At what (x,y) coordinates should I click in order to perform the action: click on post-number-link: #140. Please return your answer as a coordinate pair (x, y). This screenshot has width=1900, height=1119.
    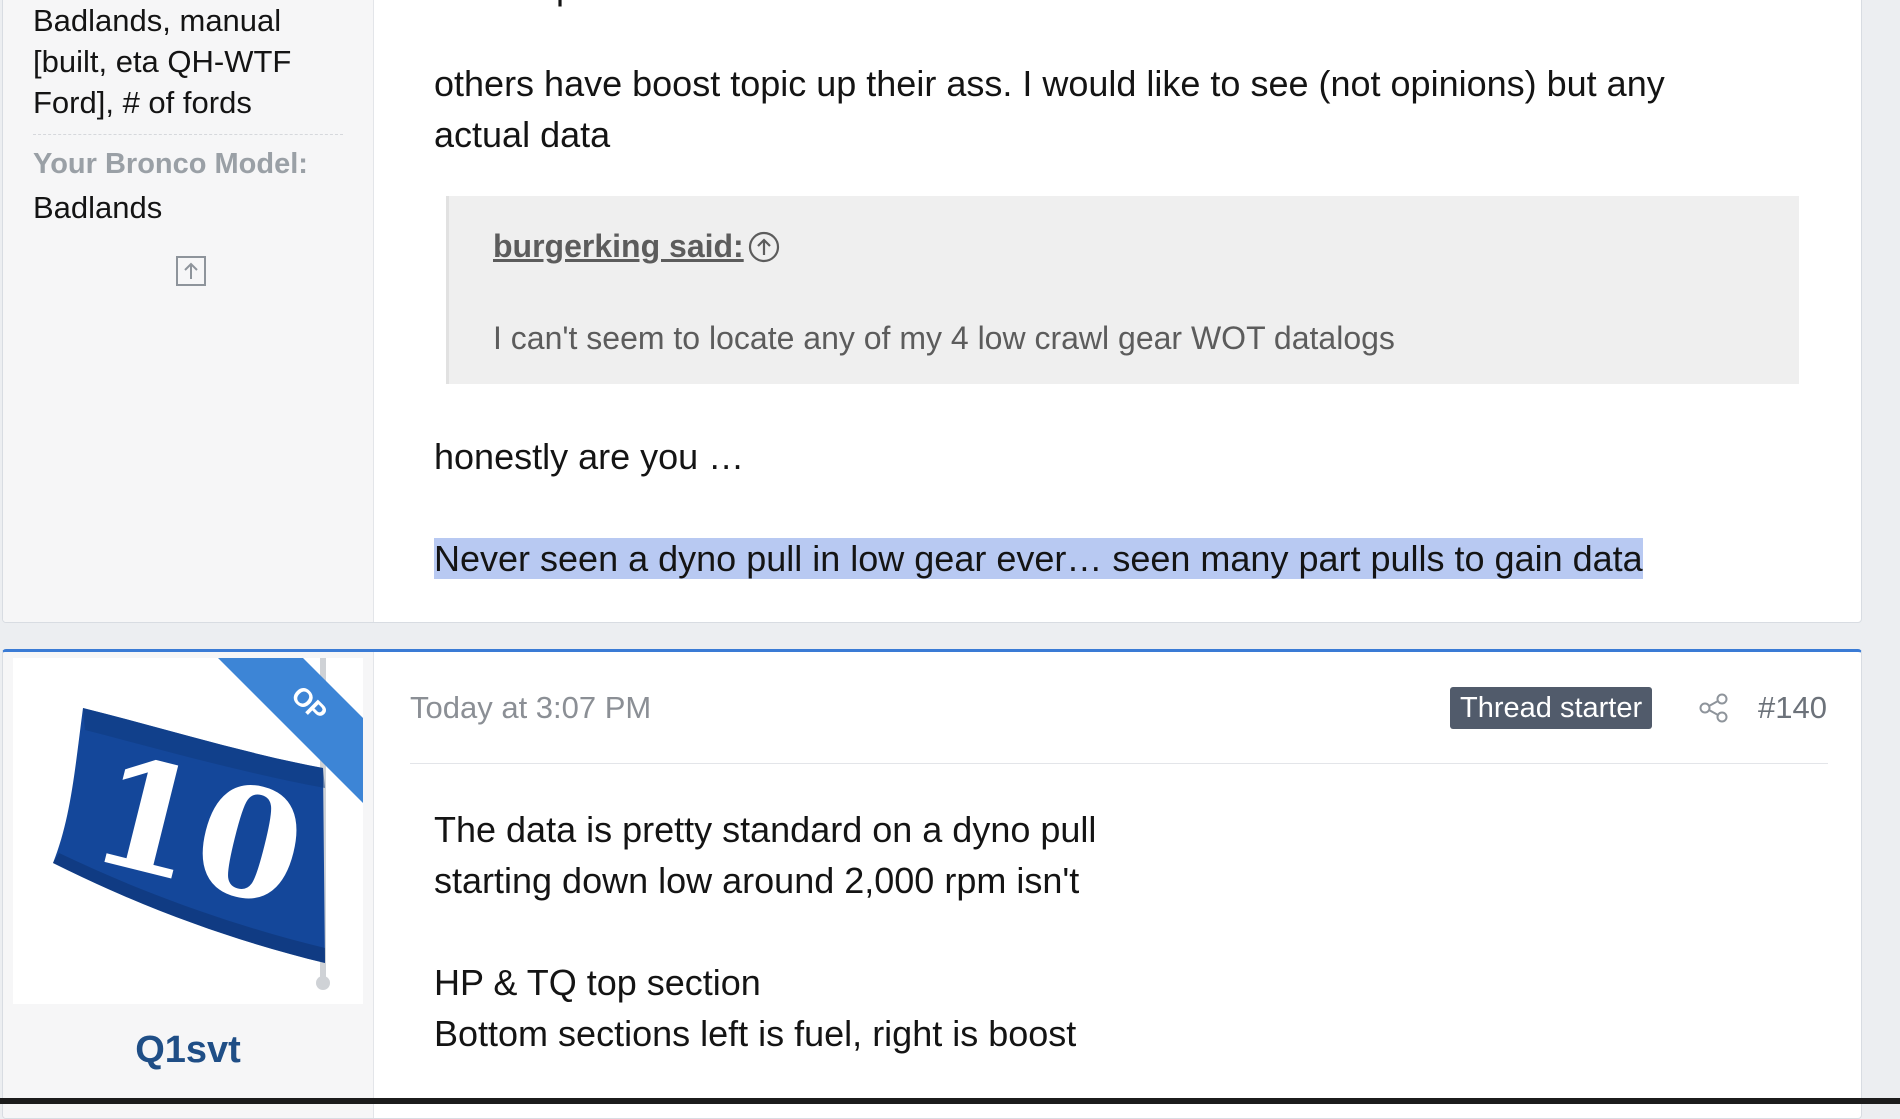
    Looking at the image, I should click on (1792, 708).